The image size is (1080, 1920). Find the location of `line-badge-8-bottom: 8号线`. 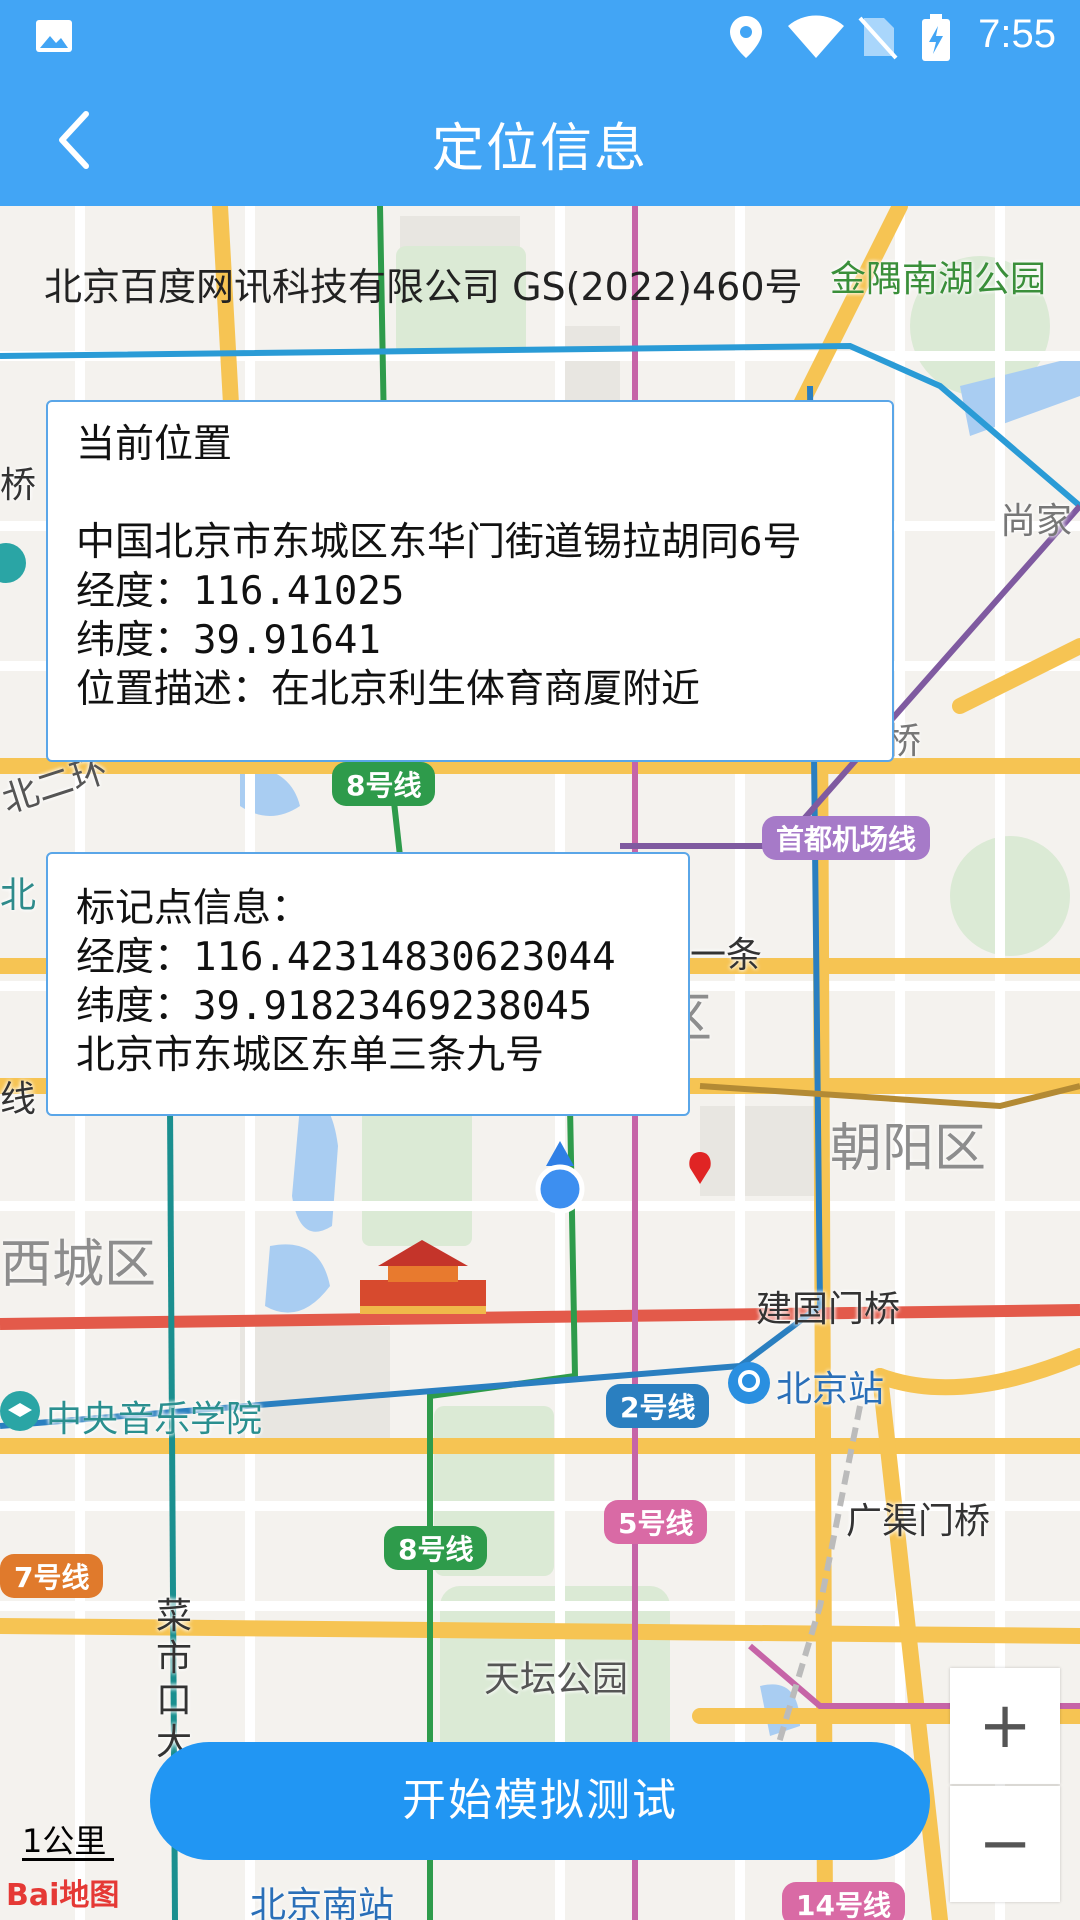

line-badge-8-bottom: 8号线 is located at coordinates (436, 1548).